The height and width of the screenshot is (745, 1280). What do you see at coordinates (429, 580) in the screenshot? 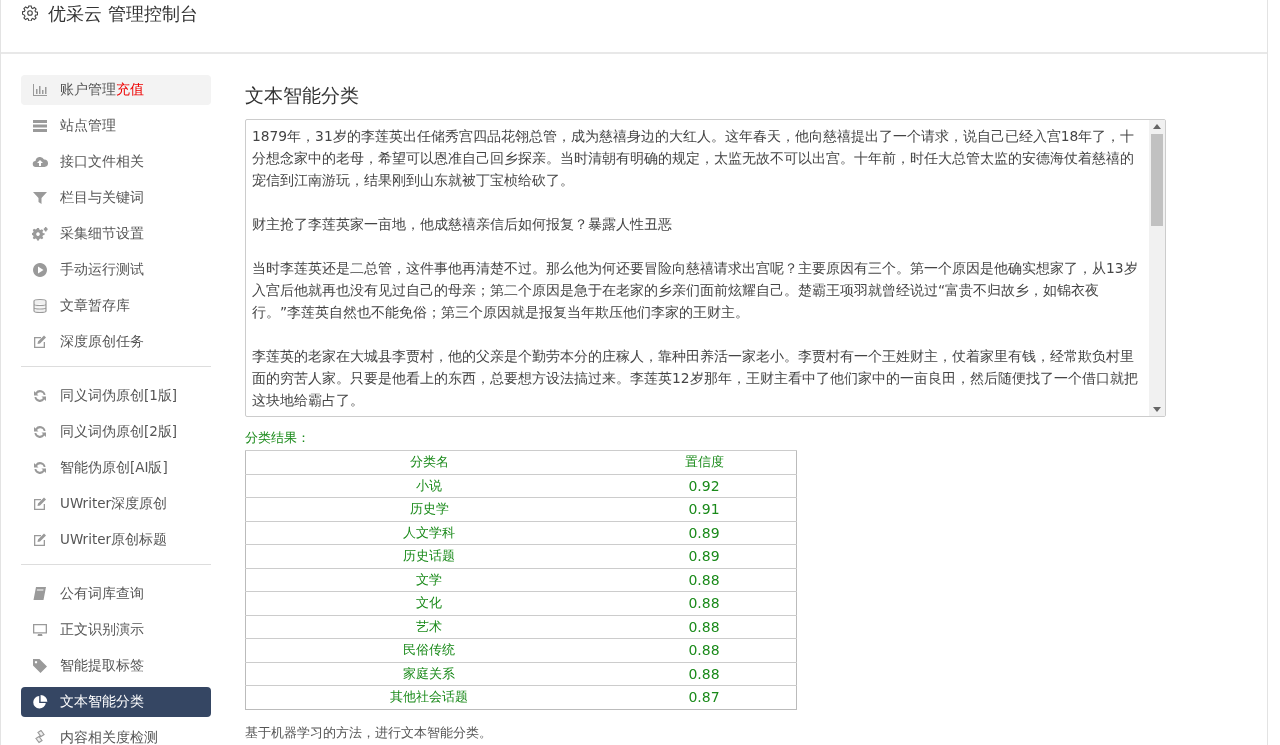
I see `table-cell: 文学` at bounding box center [429, 580].